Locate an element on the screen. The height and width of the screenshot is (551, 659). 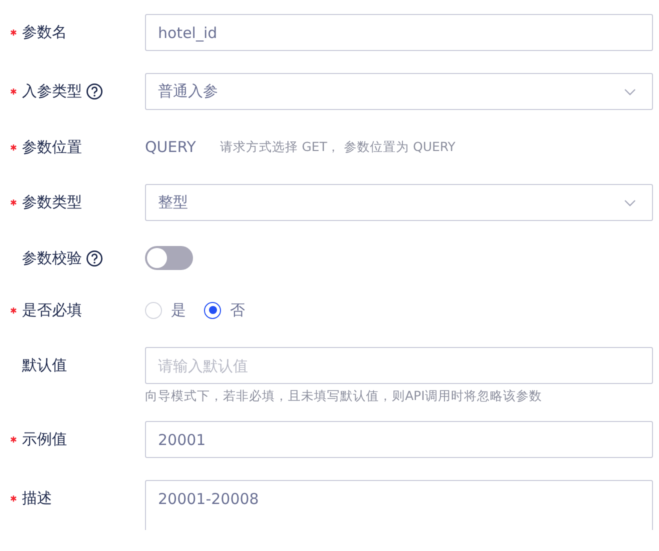
field-label: 默认值 is located at coordinates (44, 365).